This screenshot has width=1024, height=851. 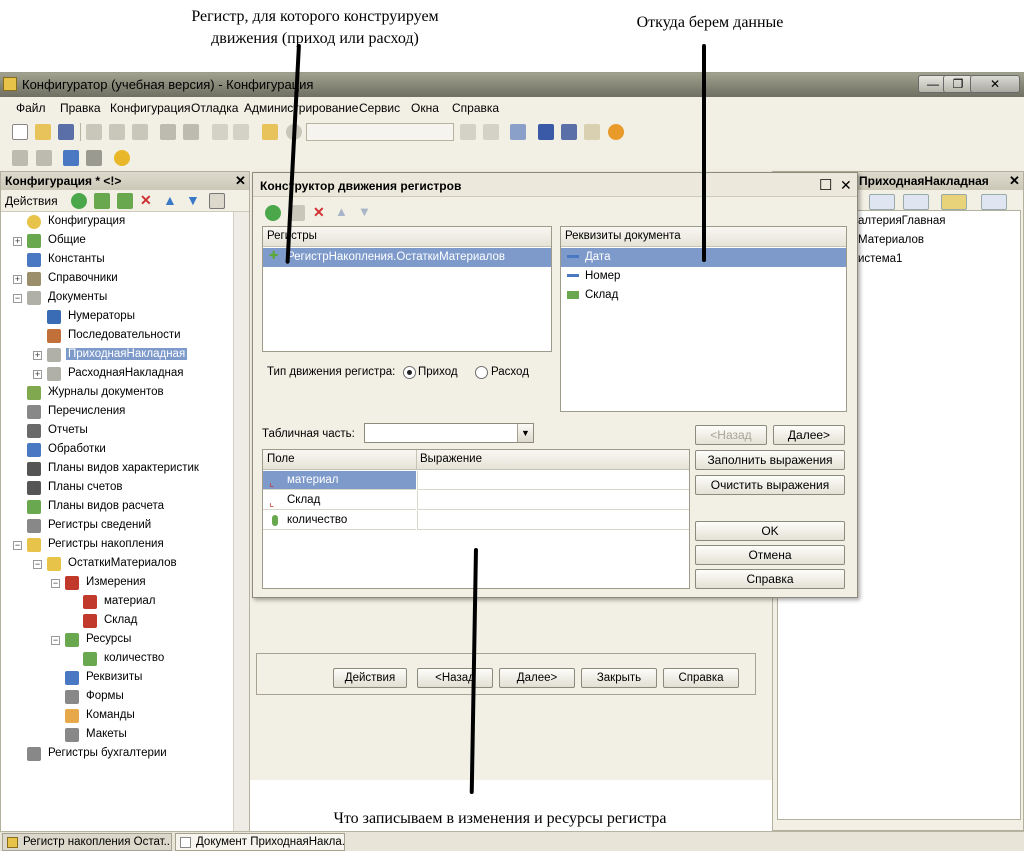 I want to click on dialog-maximize-icon: ☐, so click(x=825, y=185).